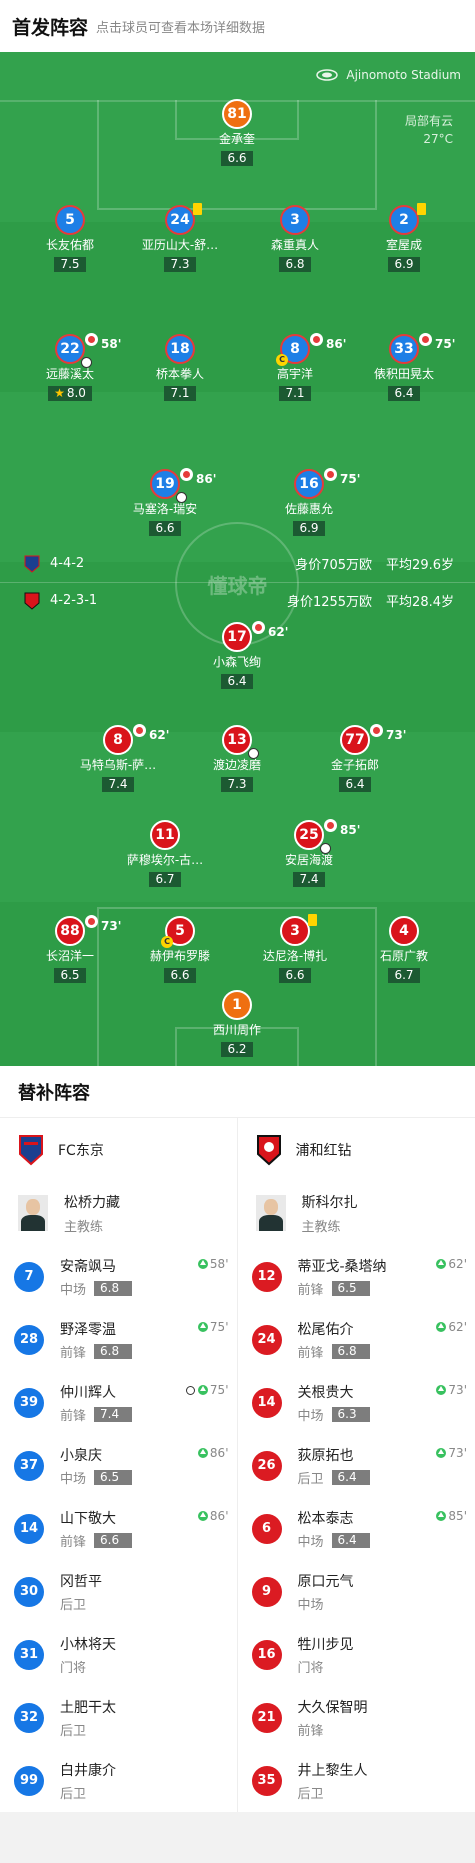 The image size is (475, 1863). Describe the element at coordinates (356, 1149) in the screenshot. I see `away-team-row: 浦和红钻` at that location.